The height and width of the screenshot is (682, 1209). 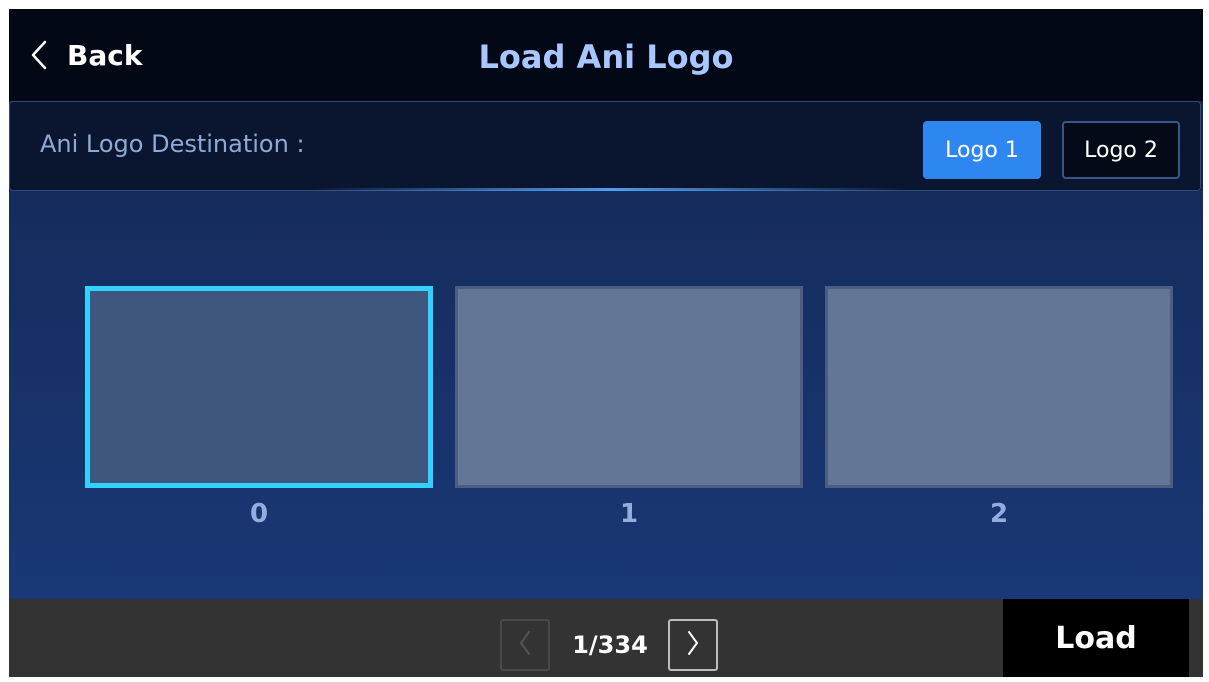 I want to click on thumbnail-label-2: 2, so click(x=999, y=514).